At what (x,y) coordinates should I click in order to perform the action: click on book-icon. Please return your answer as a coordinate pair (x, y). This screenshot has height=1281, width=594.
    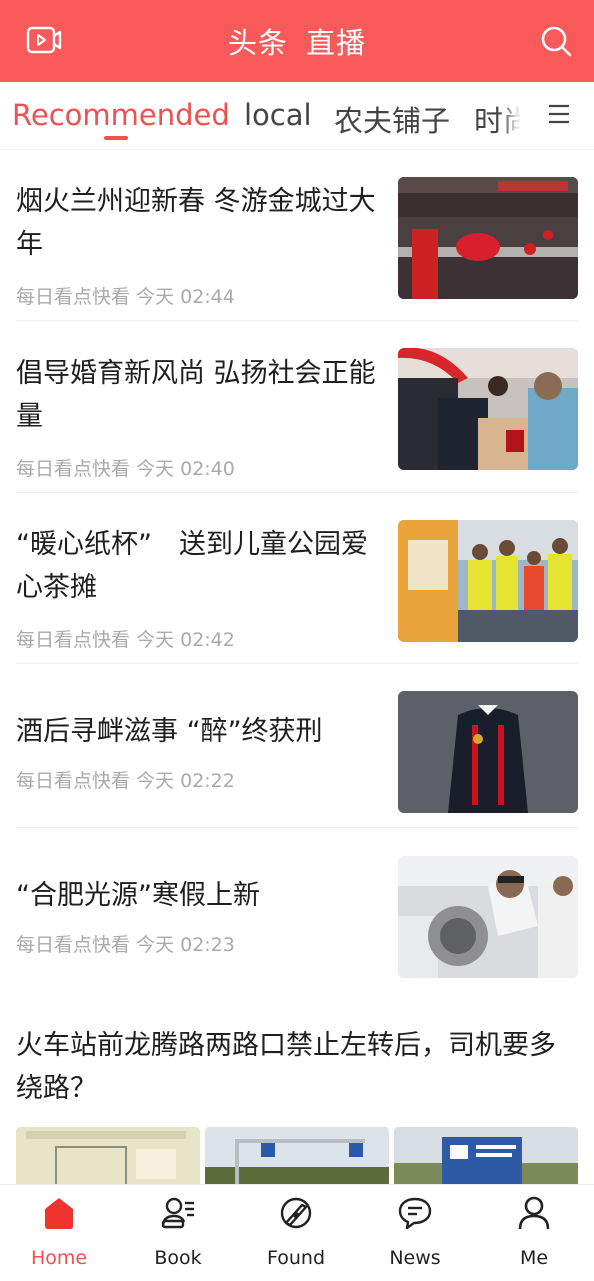
    Looking at the image, I should click on (177, 1213).